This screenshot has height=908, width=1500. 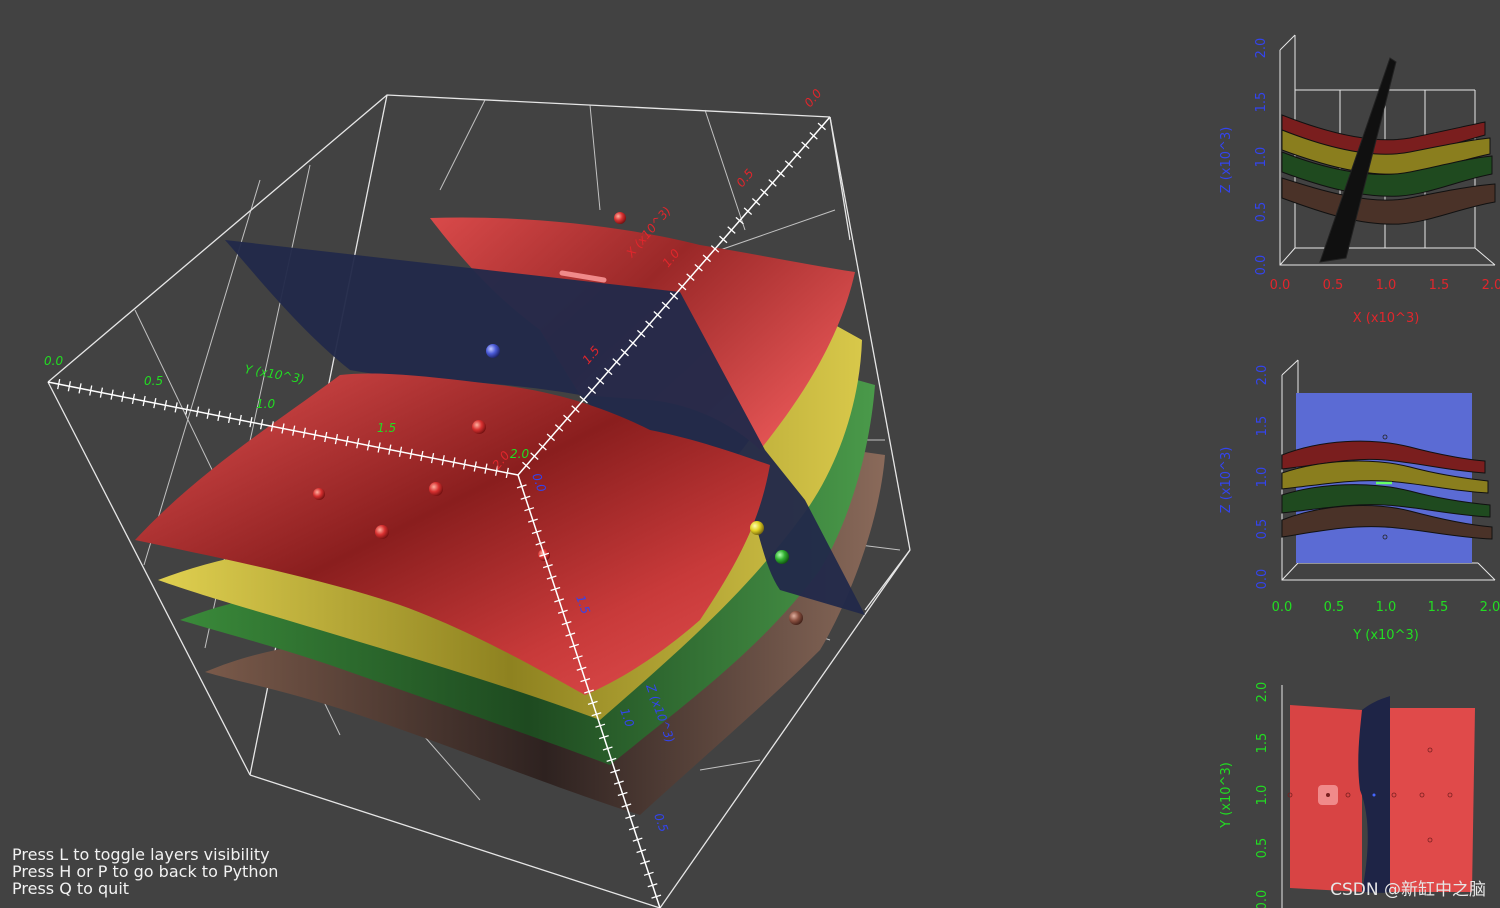 What do you see at coordinates (274, 374) in the screenshot?
I see `y-axis-title: Y (x10^3)` at bounding box center [274, 374].